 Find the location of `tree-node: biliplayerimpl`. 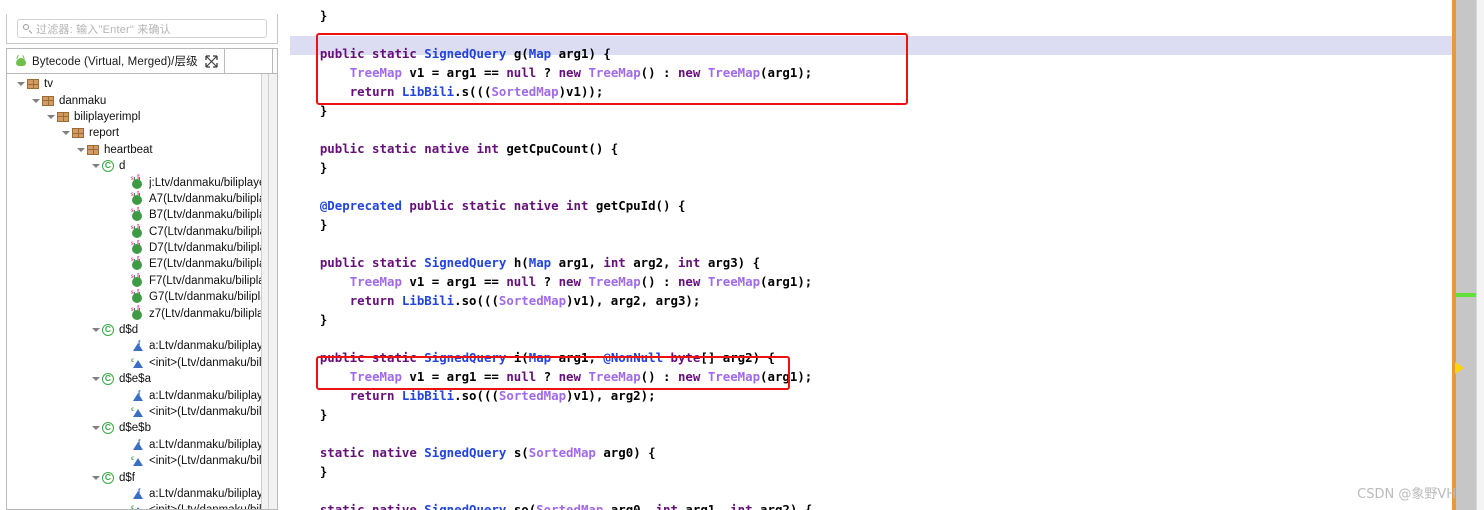

tree-node: biliplayerimpl is located at coordinates (142, 117).